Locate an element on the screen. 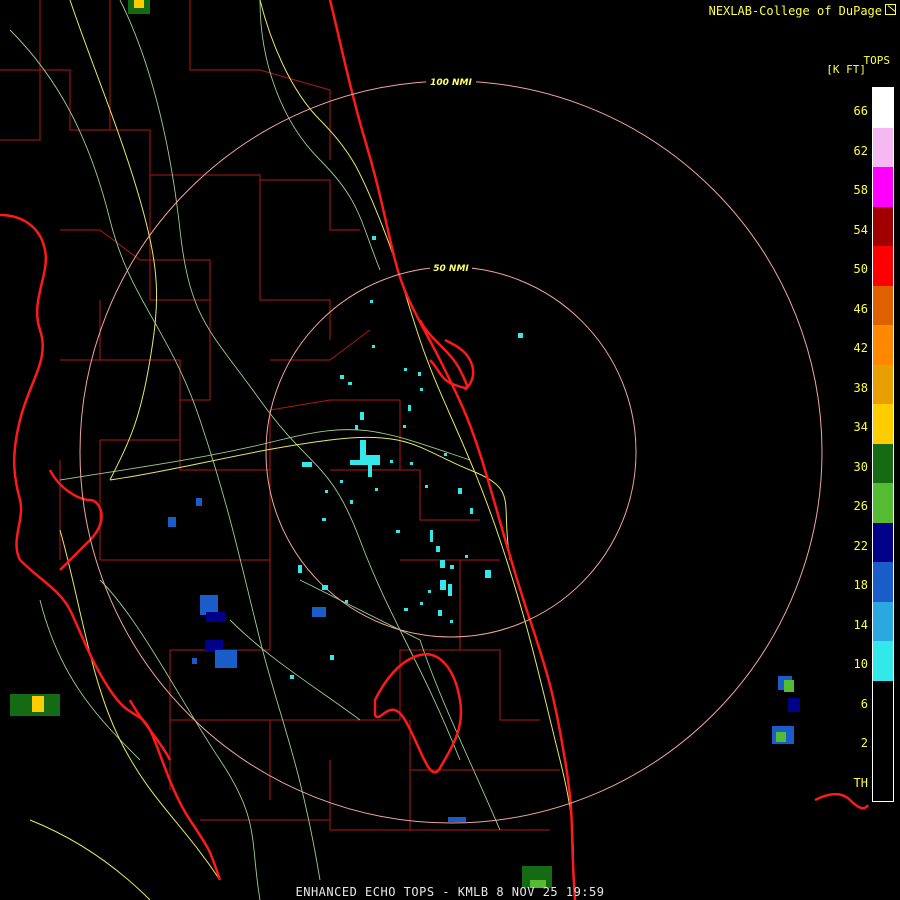 The width and height of the screenshot is (900, 900). ring-label-50: 50 NMI is located at coordinates (451, 269).